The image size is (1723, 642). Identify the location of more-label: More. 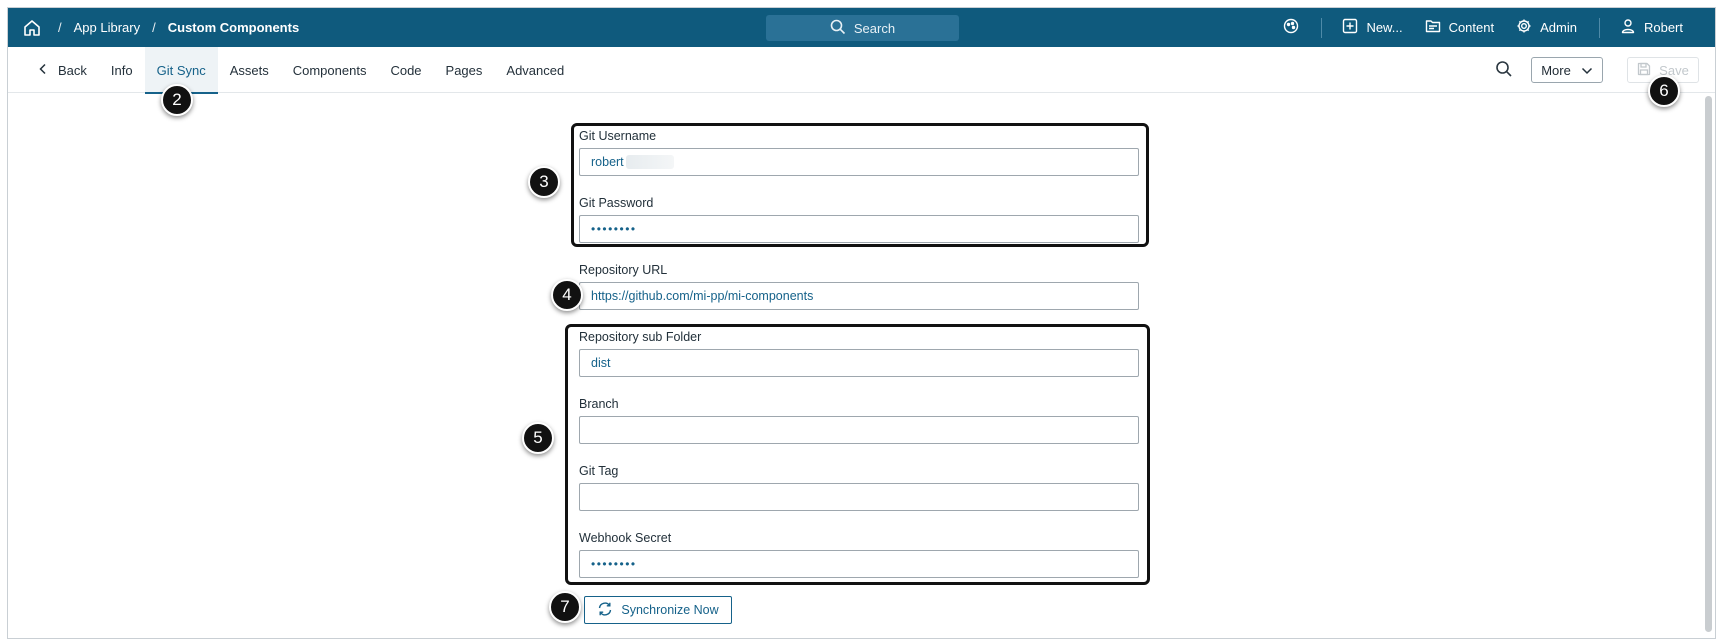
(1556, 70).